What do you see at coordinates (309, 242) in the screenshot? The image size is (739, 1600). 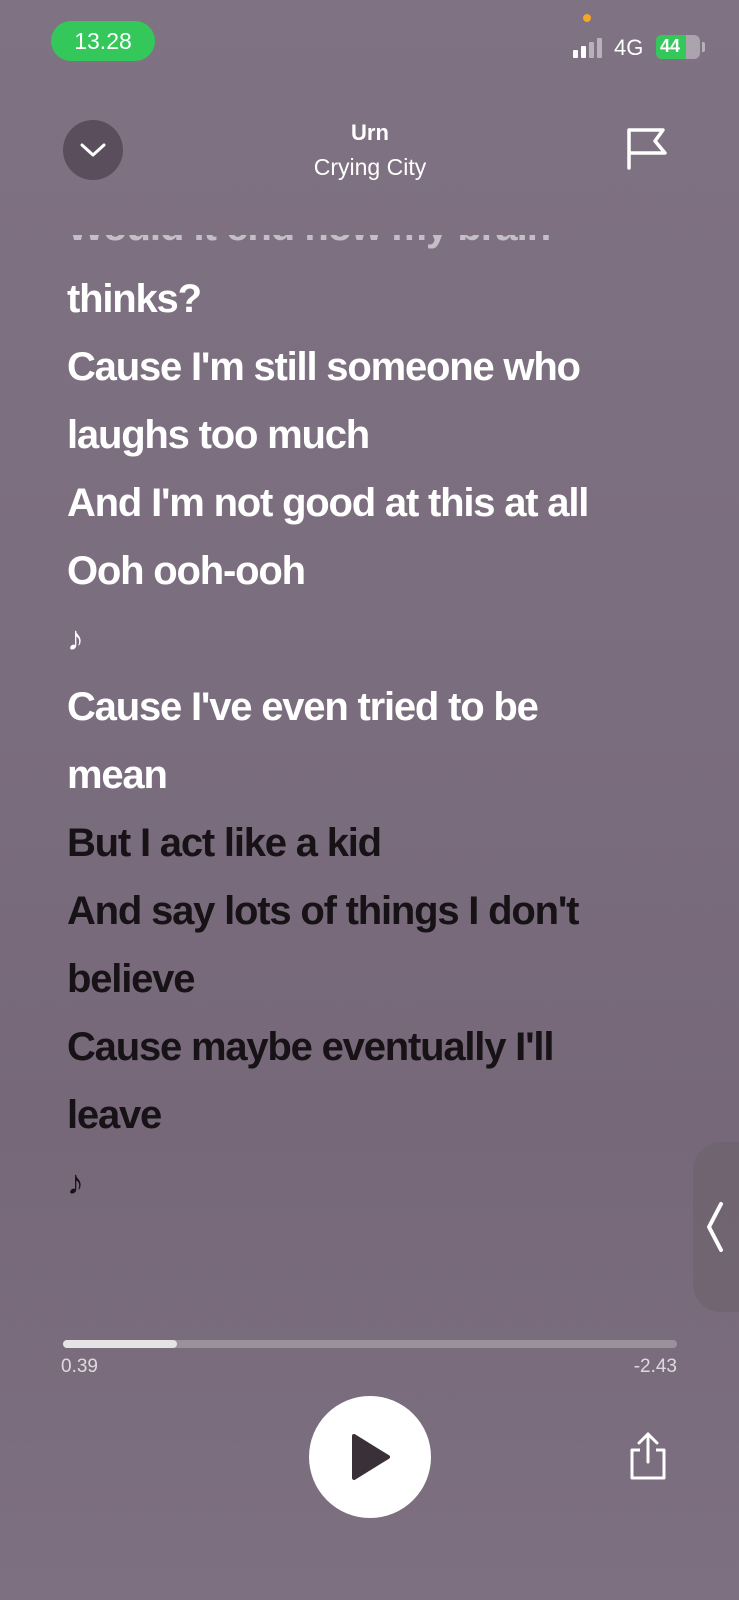 I see `lyric-line-faded: Would it end how my brain` at bounding box center [309, 242].